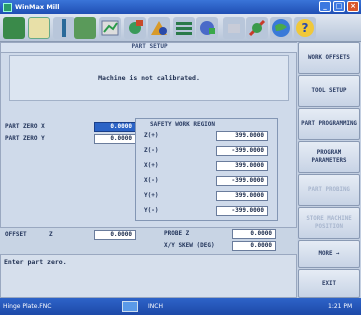 This screenshot has width=361, height=315. Describe the element at coordinates (329, 157) in the screenshot. I see `program-parameters-button: PROGRAM PARAMETERS` at that location.